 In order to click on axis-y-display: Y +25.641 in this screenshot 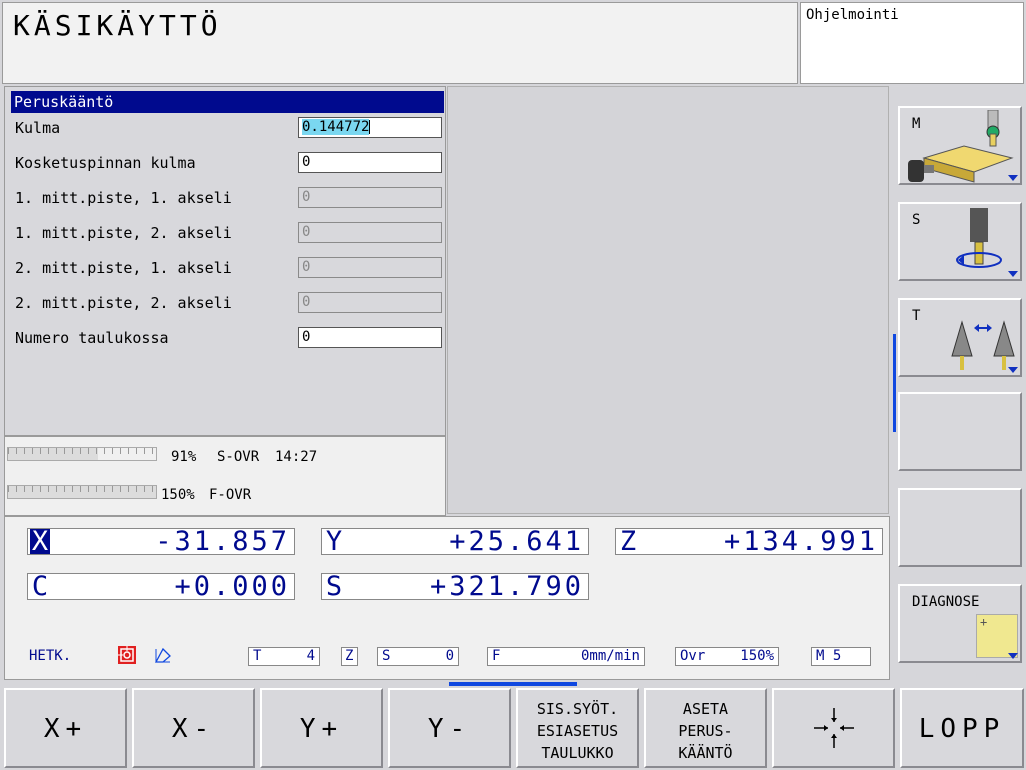, I will do `click(455, 541)`.